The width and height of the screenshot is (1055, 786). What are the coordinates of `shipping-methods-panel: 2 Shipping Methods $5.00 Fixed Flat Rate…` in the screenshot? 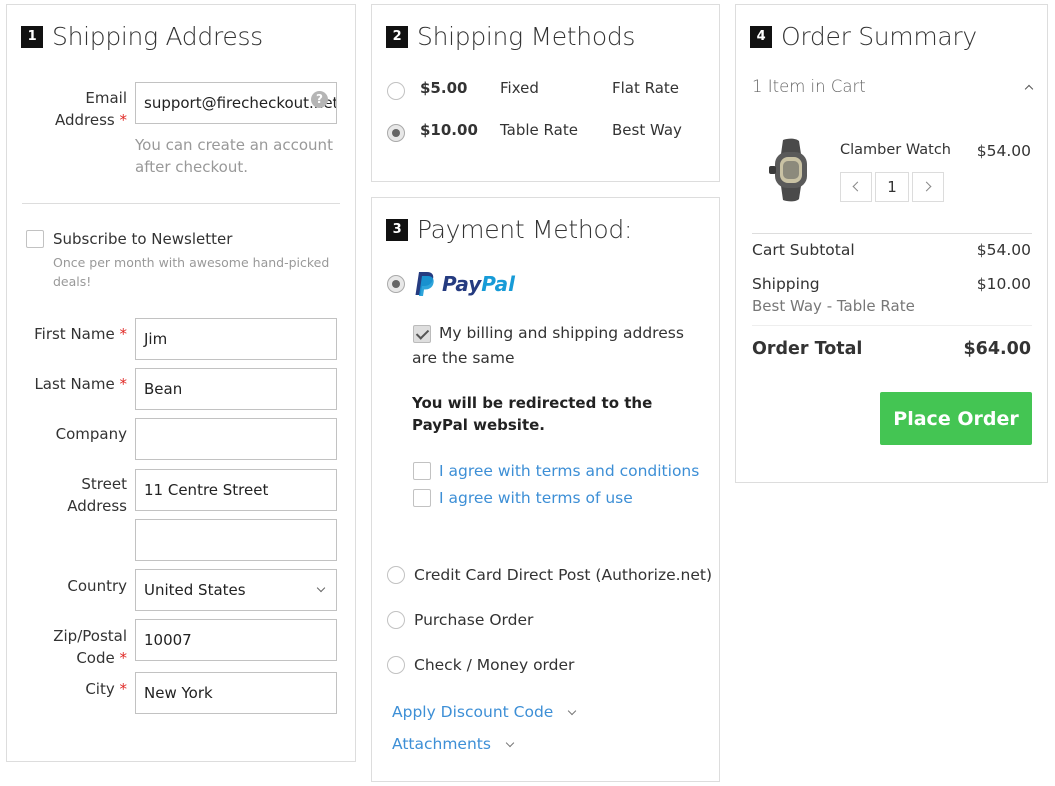 It's located at (545, 93).